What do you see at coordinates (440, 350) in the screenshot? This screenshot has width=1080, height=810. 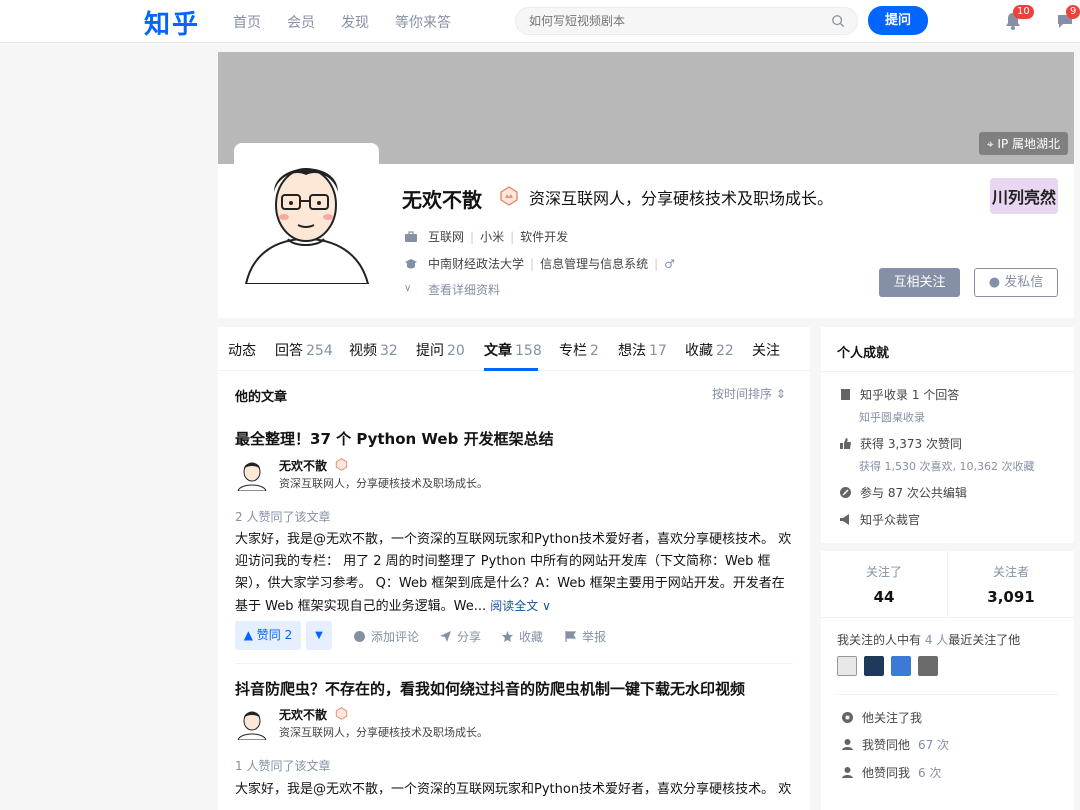 I see `tab-questions: 提问 20` at bounding box center [440, 350].